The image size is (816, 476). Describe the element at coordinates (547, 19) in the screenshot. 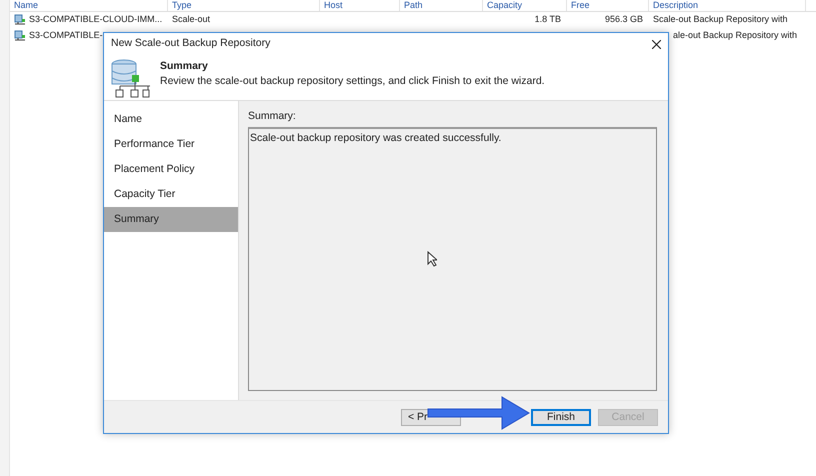

I see `table-cell-text: 1.8 TB` at that location.